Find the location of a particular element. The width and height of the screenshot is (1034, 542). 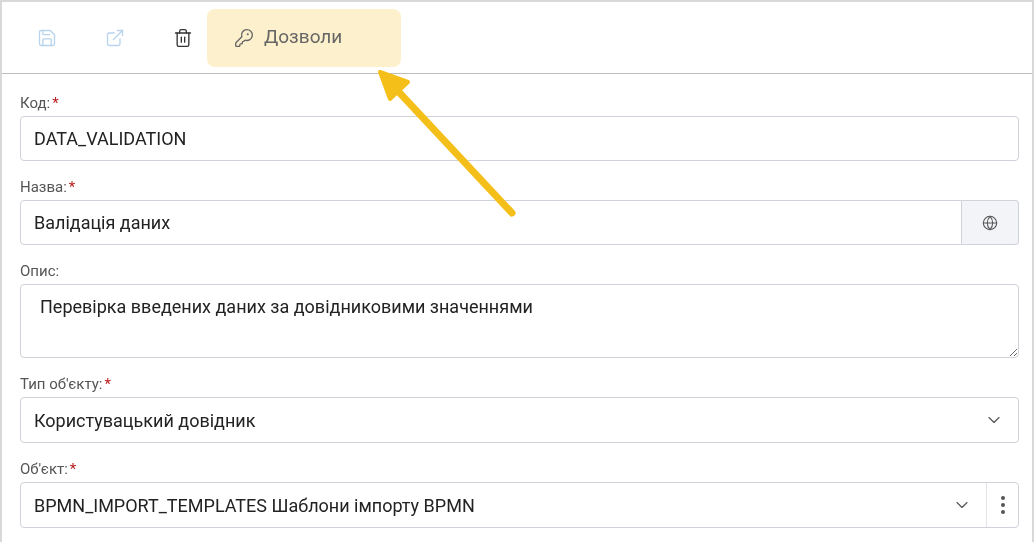

more-icon is located at coordinates (1002, 505).